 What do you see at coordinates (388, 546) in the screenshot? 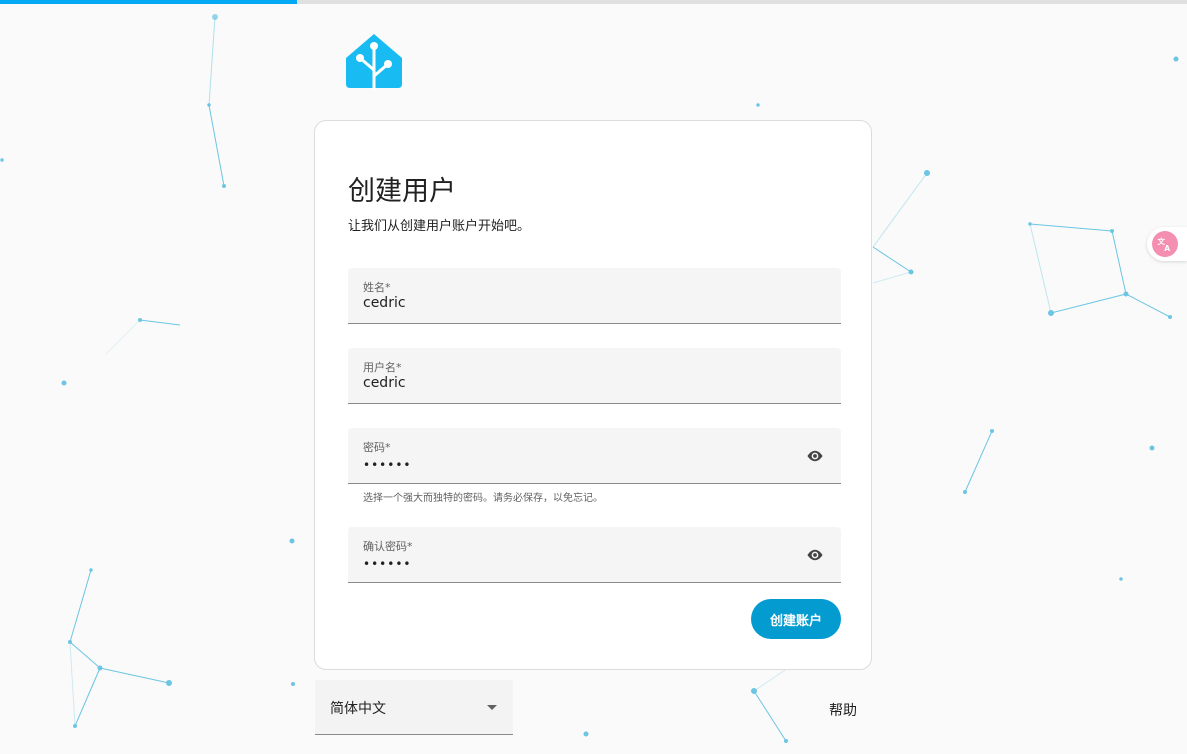
I see `confirm-password-field-label: 确认密码*` at bounding box center [388, 546].